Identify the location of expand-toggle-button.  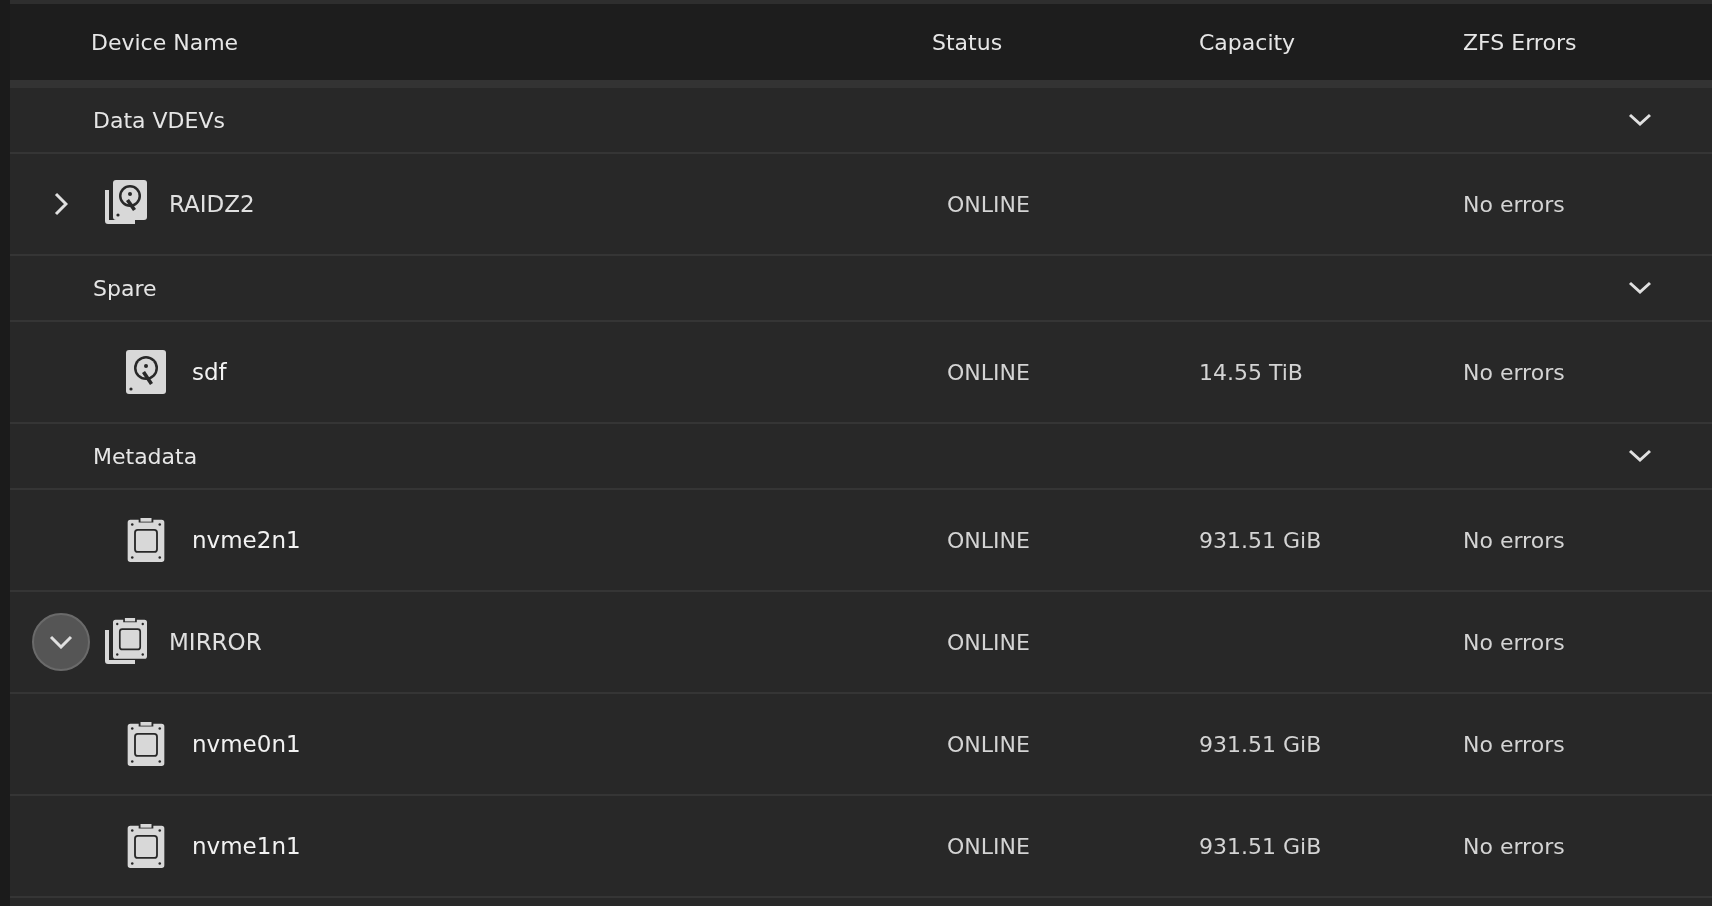
(61, 642).